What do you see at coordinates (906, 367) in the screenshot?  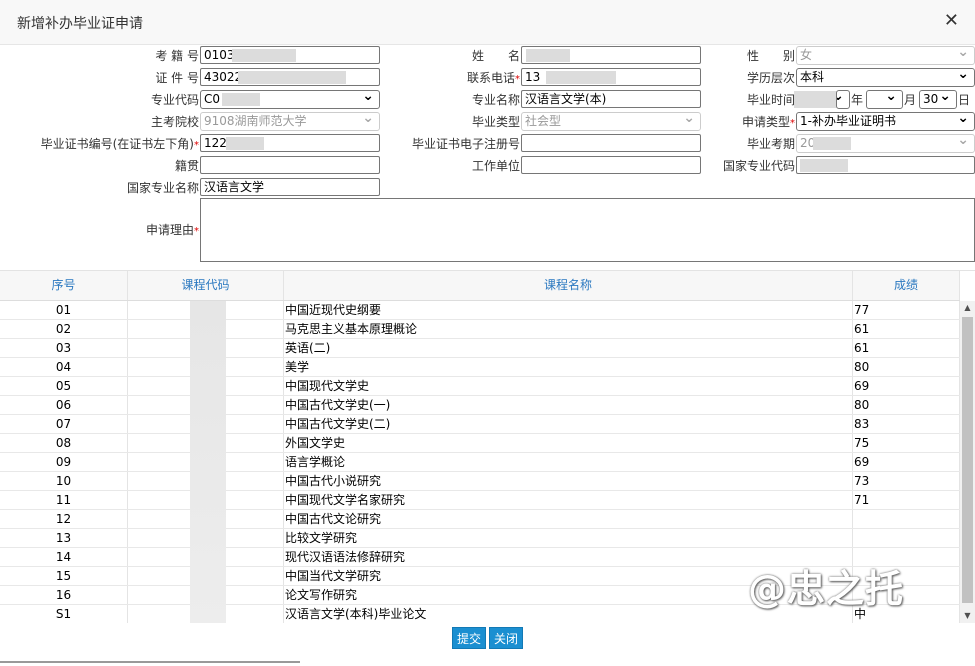 I see `cell-score: 80` at bounding box center [906, 367].